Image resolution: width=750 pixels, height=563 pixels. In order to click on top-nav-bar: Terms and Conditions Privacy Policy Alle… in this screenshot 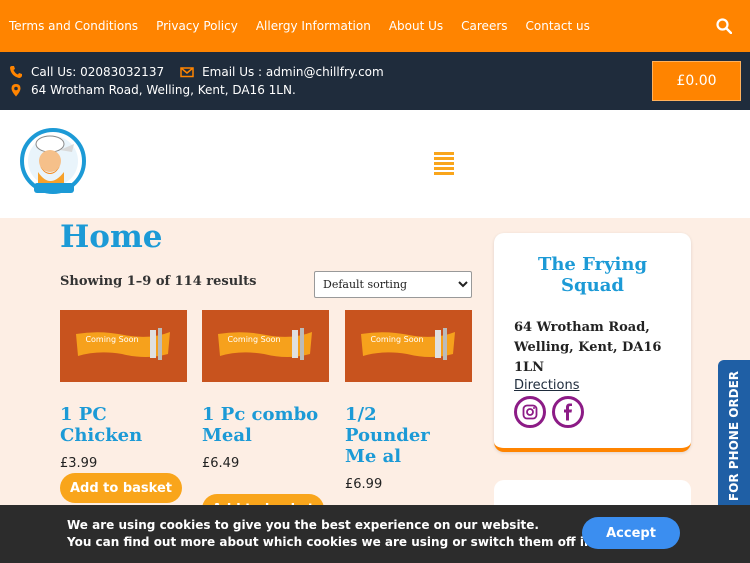, I will do `click(375, 26)`.